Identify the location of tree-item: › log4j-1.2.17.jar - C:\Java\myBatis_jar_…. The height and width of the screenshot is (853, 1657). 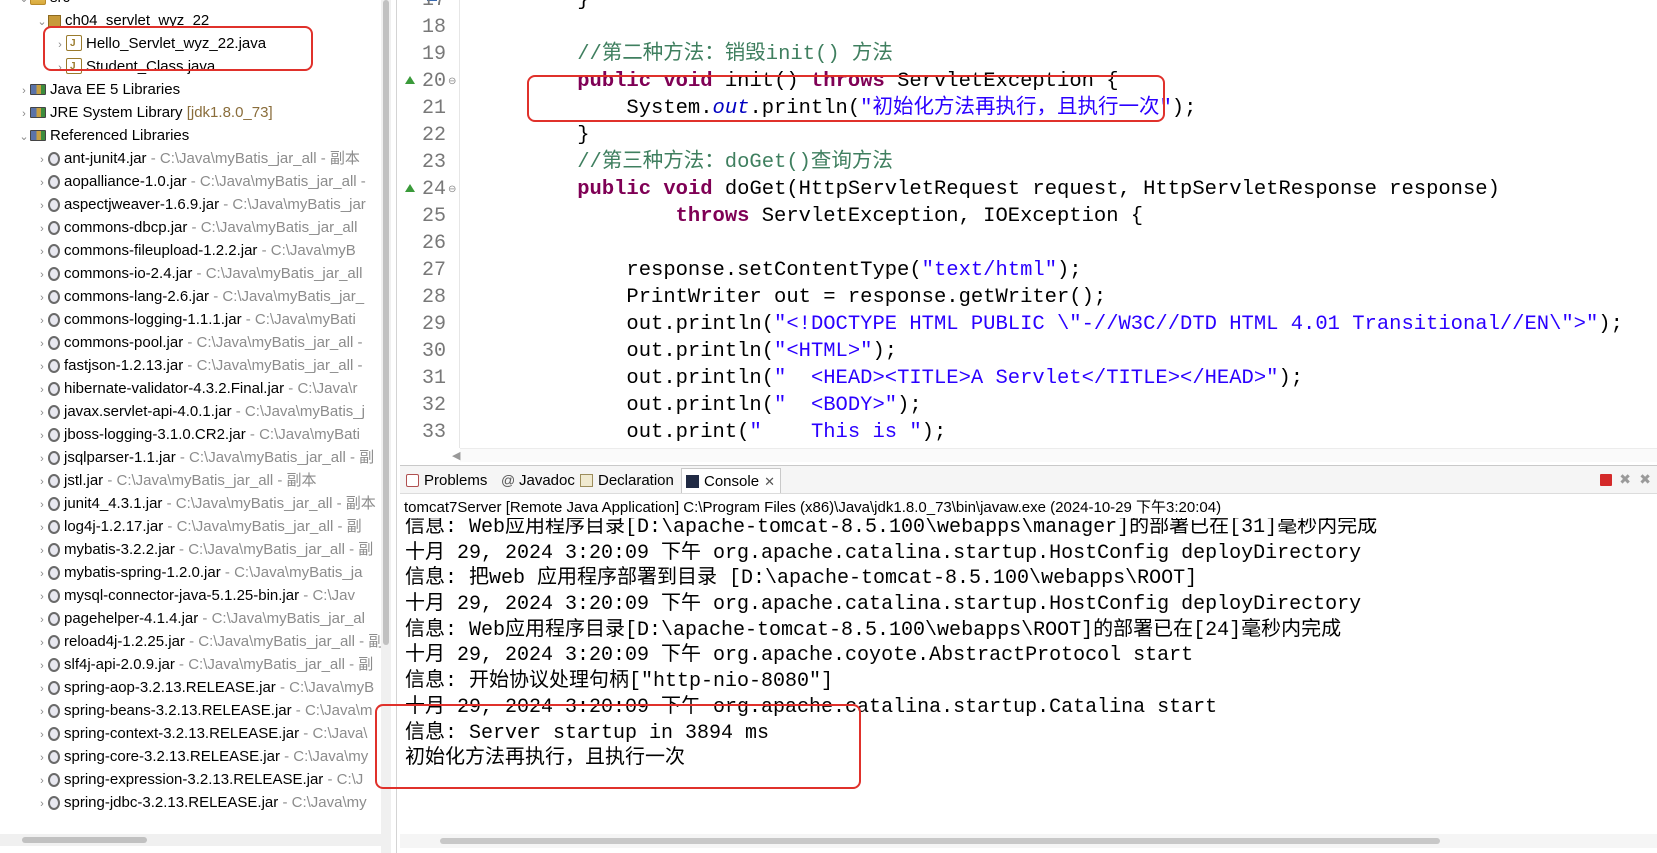
(195, 526).